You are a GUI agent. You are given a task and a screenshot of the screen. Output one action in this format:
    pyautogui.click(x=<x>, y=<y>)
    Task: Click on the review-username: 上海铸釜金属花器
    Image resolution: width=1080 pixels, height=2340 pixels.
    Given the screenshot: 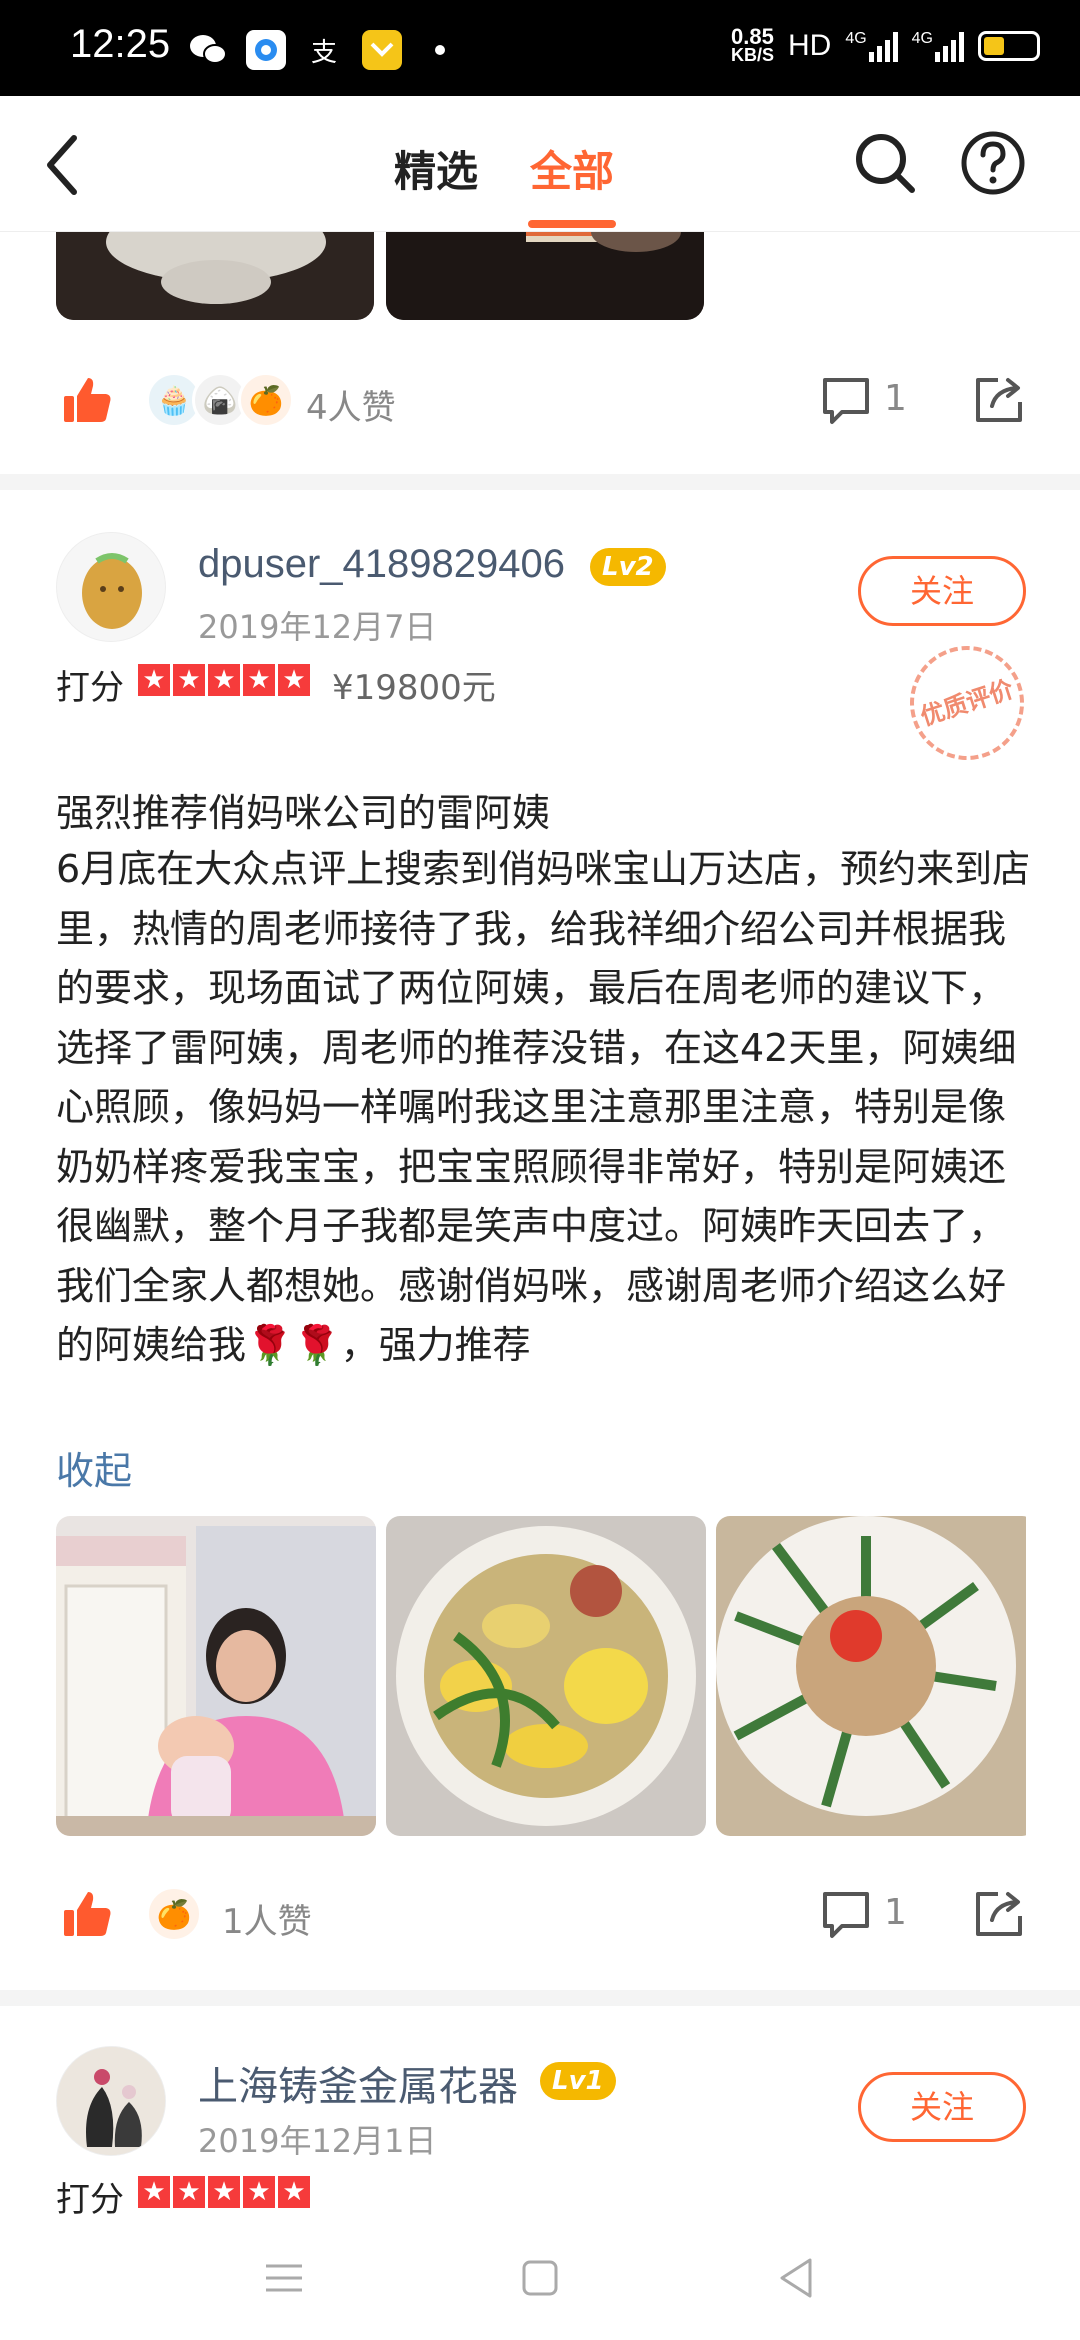 What is the action you would take?
    pyautogui.click(x=358, y=2083)
    